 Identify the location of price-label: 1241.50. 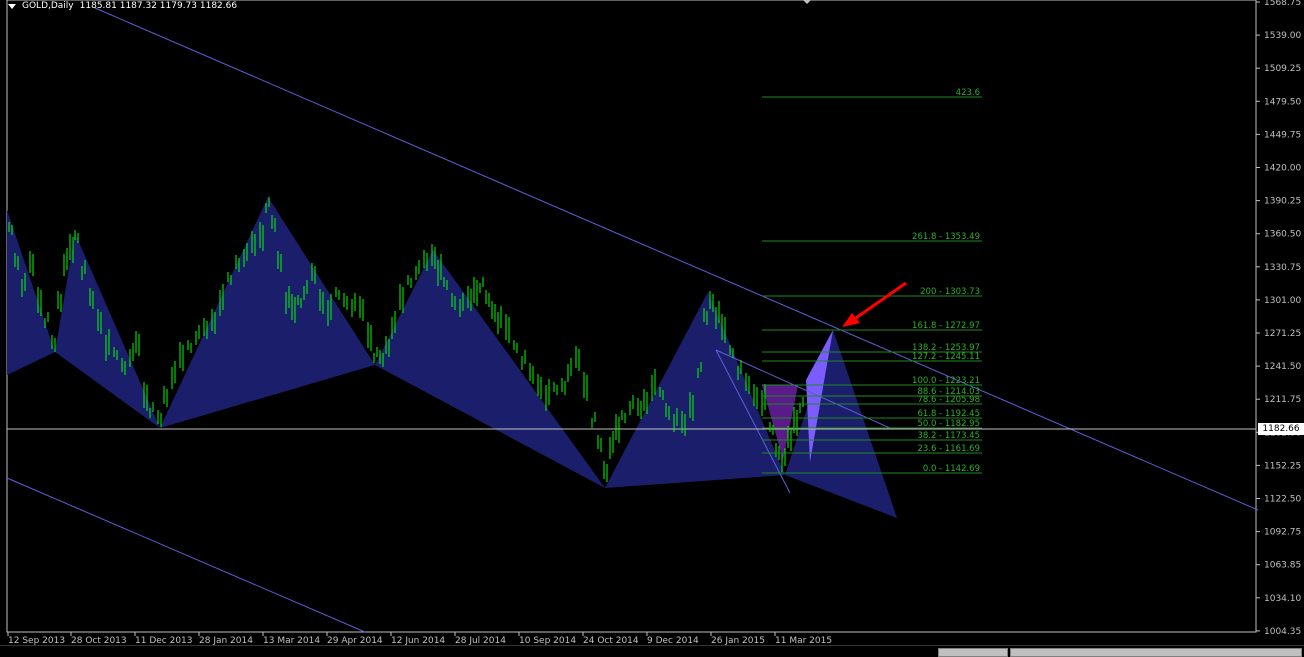
(1282, 367).